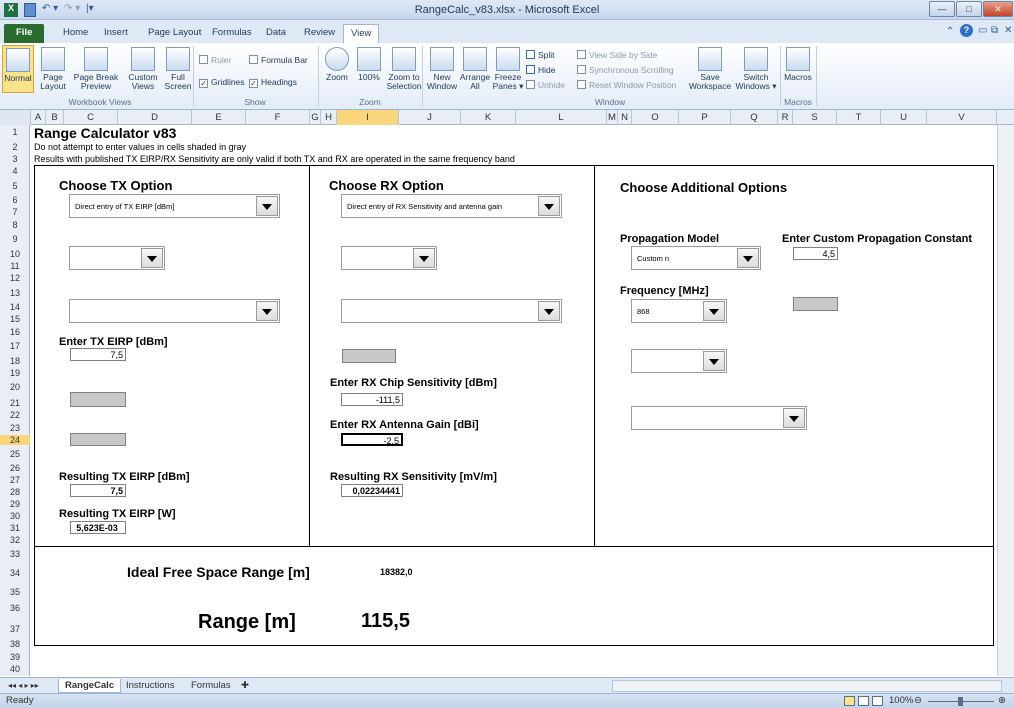 This screenshot has height=708, width=1014. I want to click on row-header-selected: 24, so click(15, 440).